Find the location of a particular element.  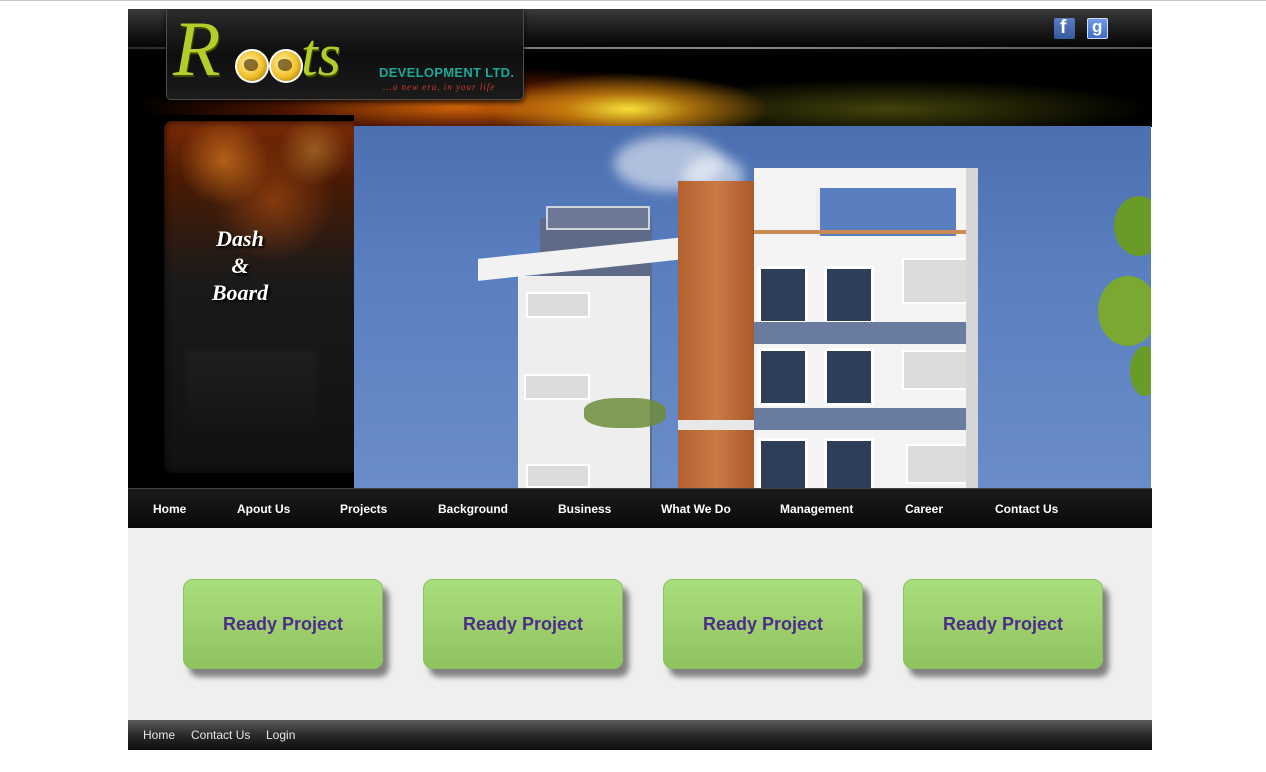

dashboard-panel: Dash & Board is located at coordinates (241, 301).